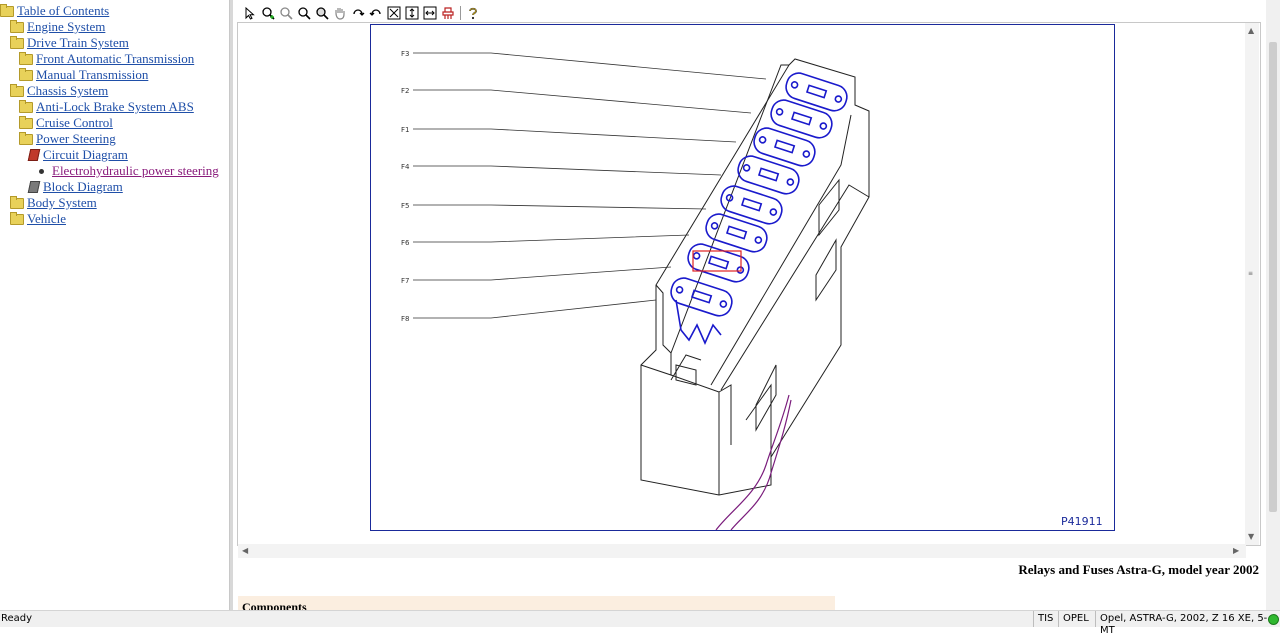  What do you see at coordinates (405, 281) in the screenshot?
I see `fuse-label-f7: F7` at bounding box center [405, 281].